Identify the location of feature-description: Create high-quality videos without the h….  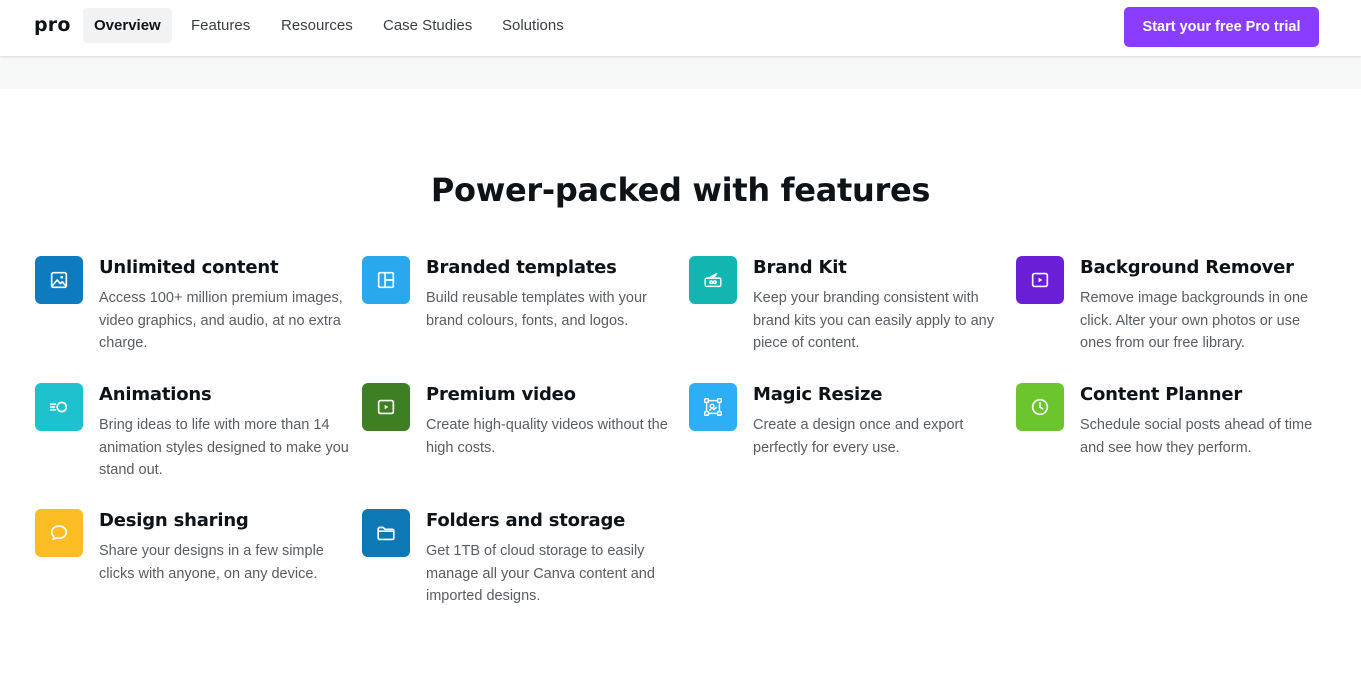
(547, 436).